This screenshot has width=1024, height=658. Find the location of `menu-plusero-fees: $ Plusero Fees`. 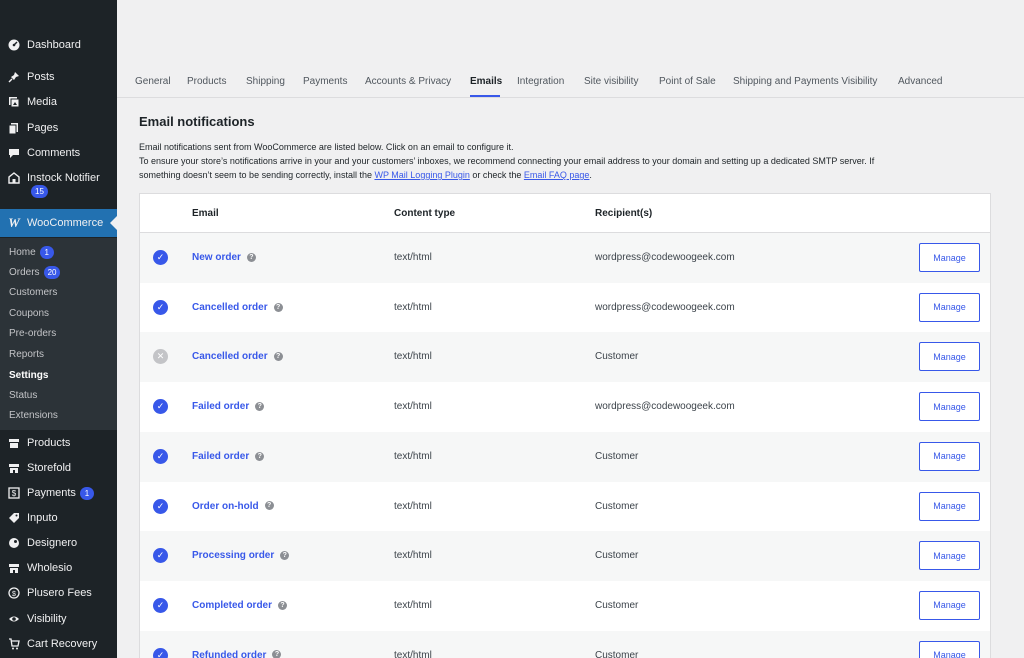

menu-plusero-fees: $ Plusero Fees is located at coordinates (58, 593).